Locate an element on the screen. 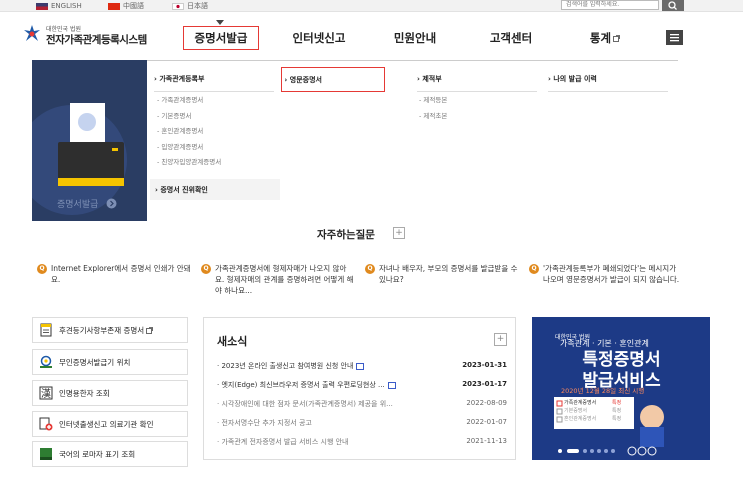 The width and height of the screenshot is (743, 483). location-search-icon is located at coordinates (46, 361).